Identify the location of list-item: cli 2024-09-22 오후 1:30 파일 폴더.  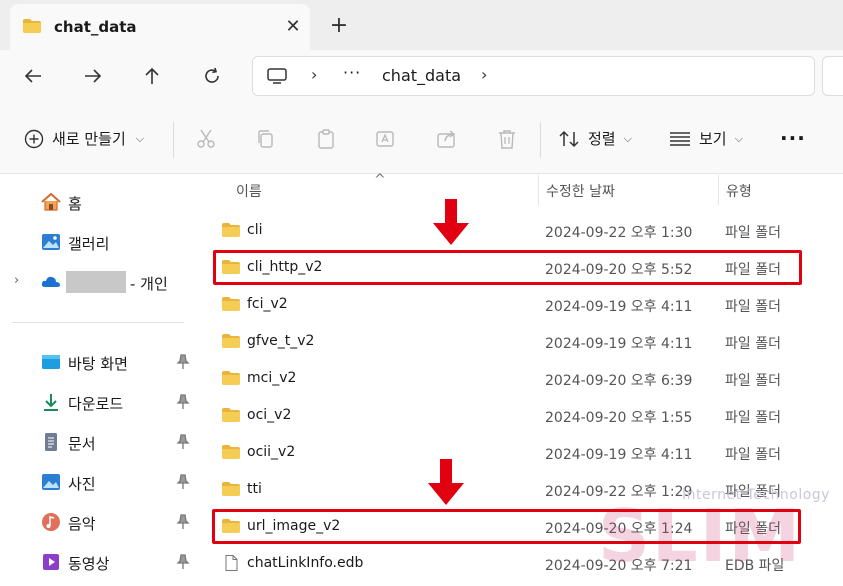
(521, 230).